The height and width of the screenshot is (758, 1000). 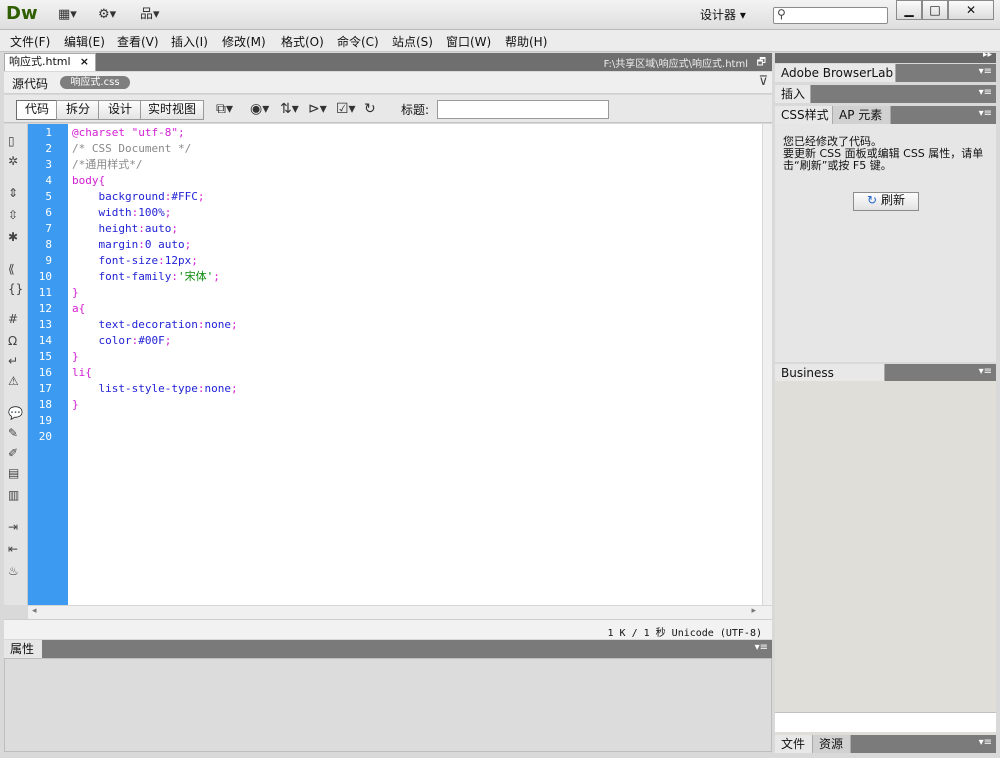 What do you see at coordinates (987, 55) in the screenshot?
I see `collapse-panels-icon: ▸▸` at bounding box center [987, 55].